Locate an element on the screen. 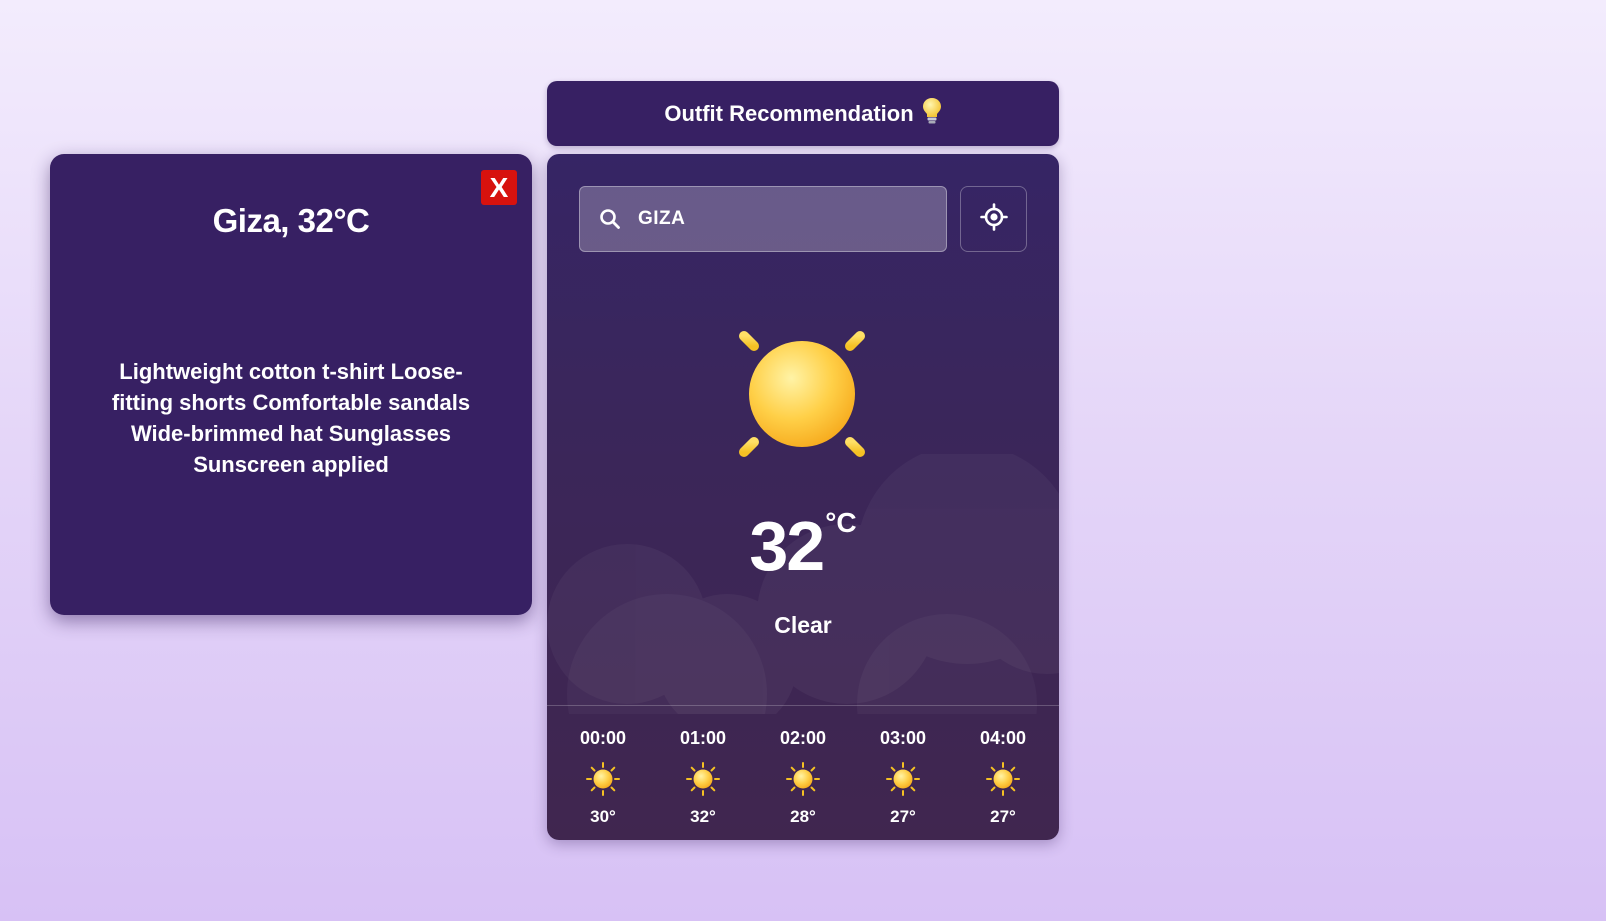  forecast-item: 02:00 28° is located at coordinates (803, 773).